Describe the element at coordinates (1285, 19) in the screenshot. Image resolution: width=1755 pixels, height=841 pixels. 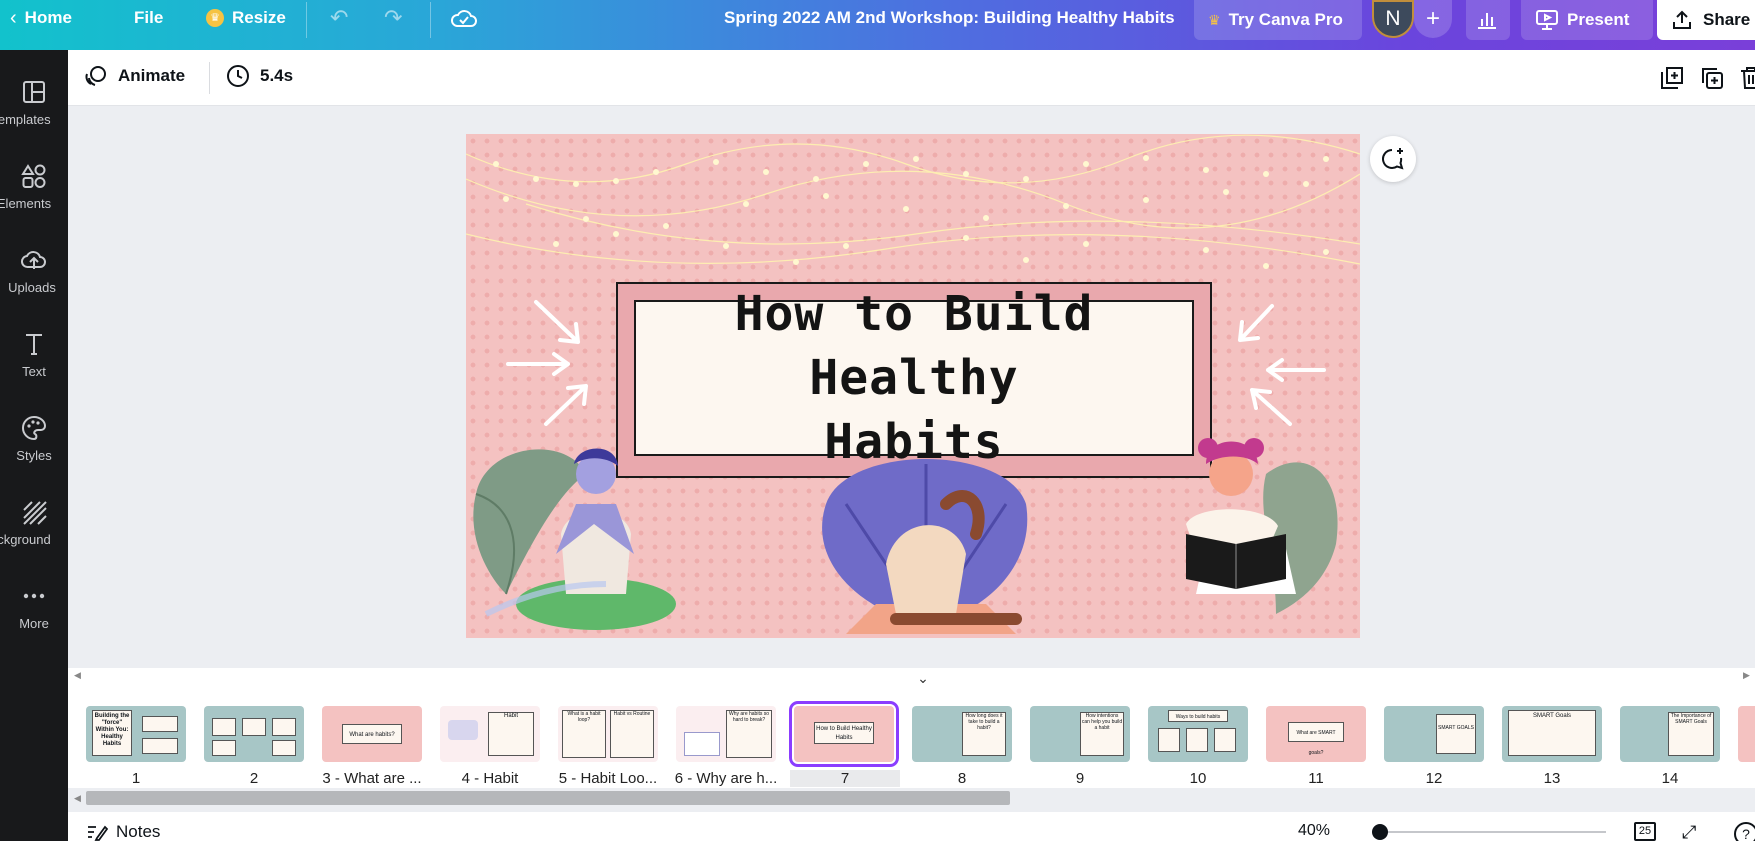
I see `try-pro-label: Try Canva Pro` at that location.